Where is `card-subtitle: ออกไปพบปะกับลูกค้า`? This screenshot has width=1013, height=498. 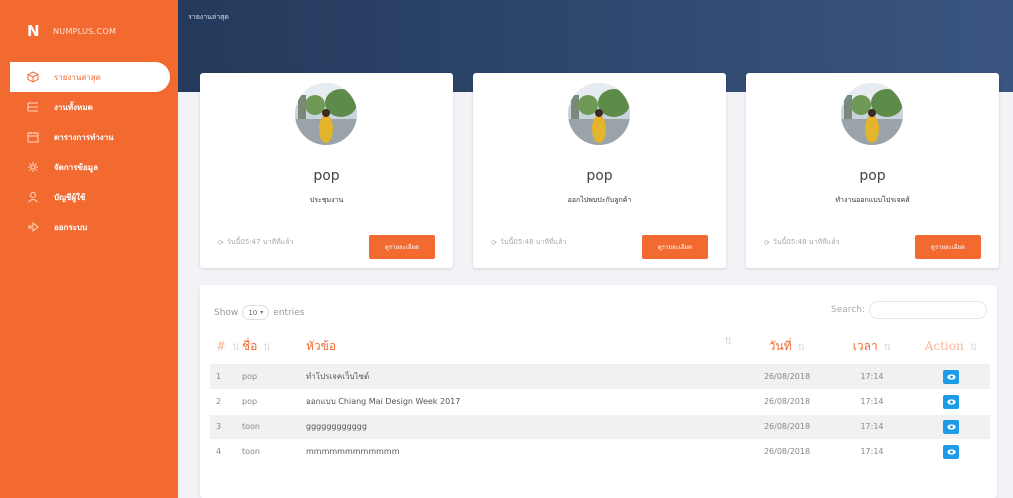
card-subtitle: ออกไปพบปะกับลูกค้า is located at coordinates (599, 200).